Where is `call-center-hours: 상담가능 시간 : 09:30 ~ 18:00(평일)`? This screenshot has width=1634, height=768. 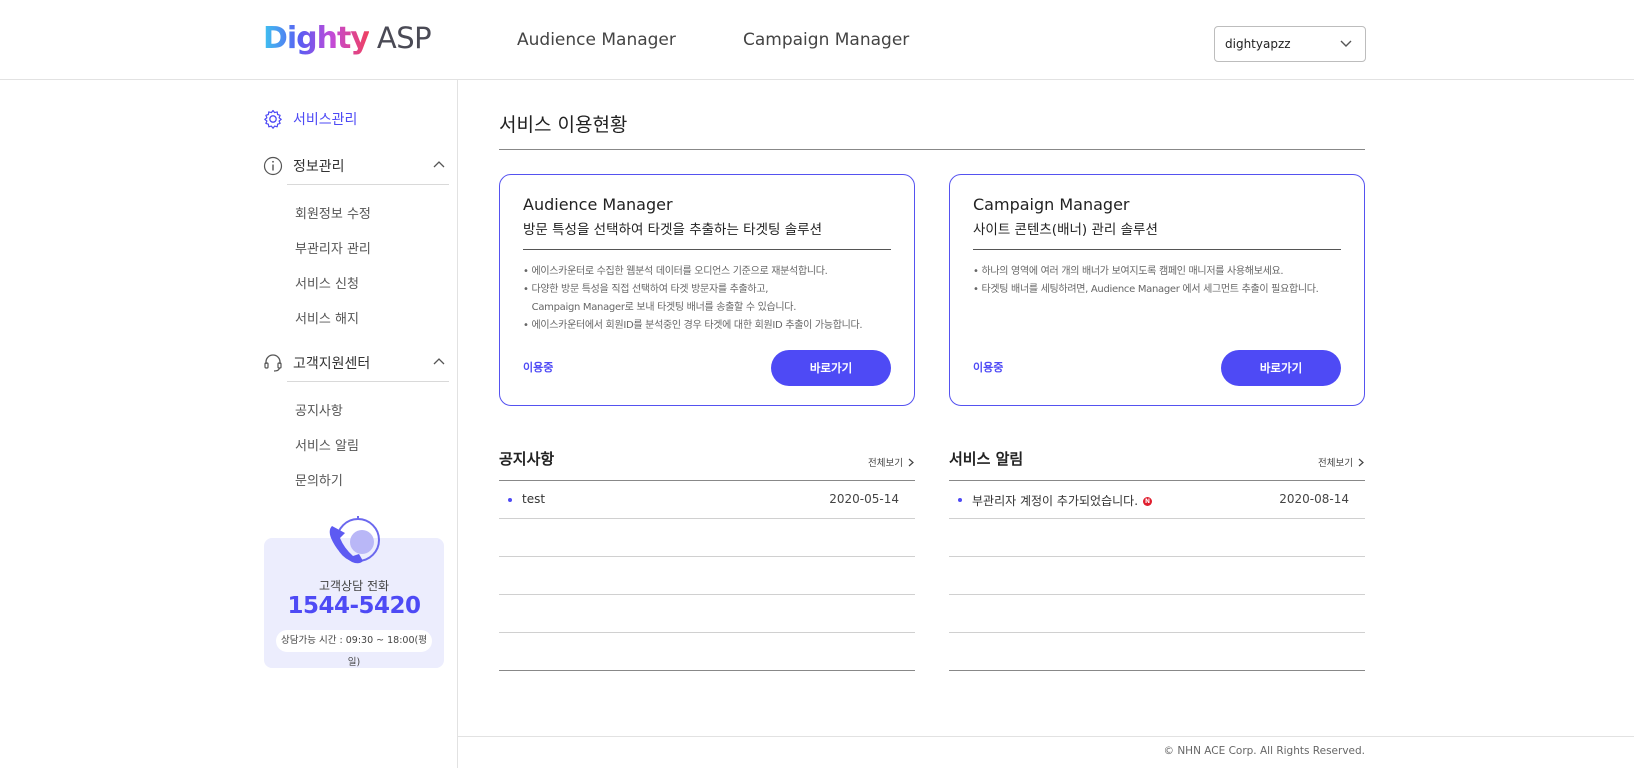 call-center-hours: 상담가능 시간 : 09:30 ~ 18:00(평일) is located at coordinates (354, 649).